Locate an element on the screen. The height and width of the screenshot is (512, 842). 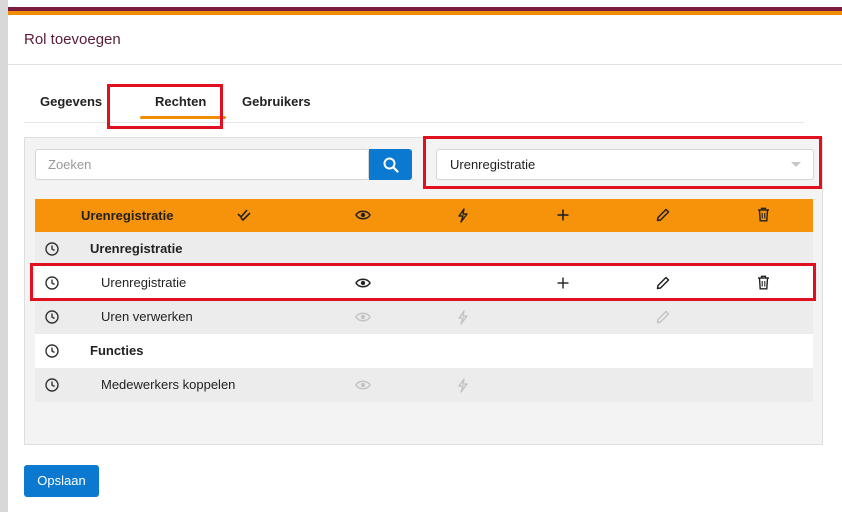
highlight-box-row is located at coordinates (423, 282).